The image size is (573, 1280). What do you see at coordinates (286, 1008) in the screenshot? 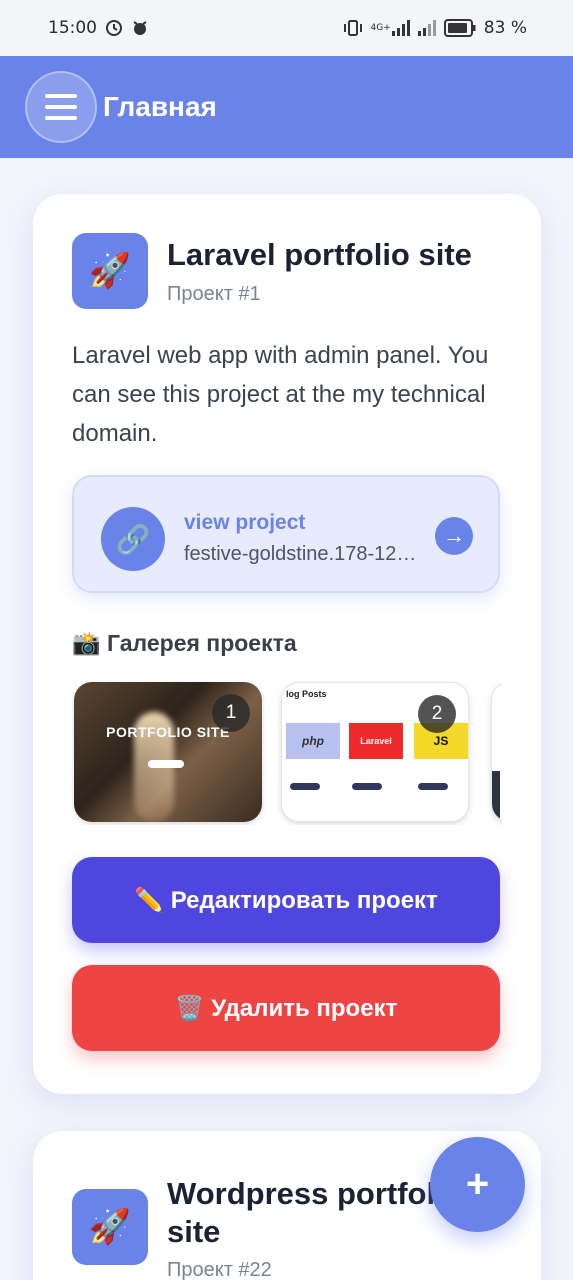
I see `delete-project-button: 🗑️ Удалить проект` at bounding box center [286, 1008].